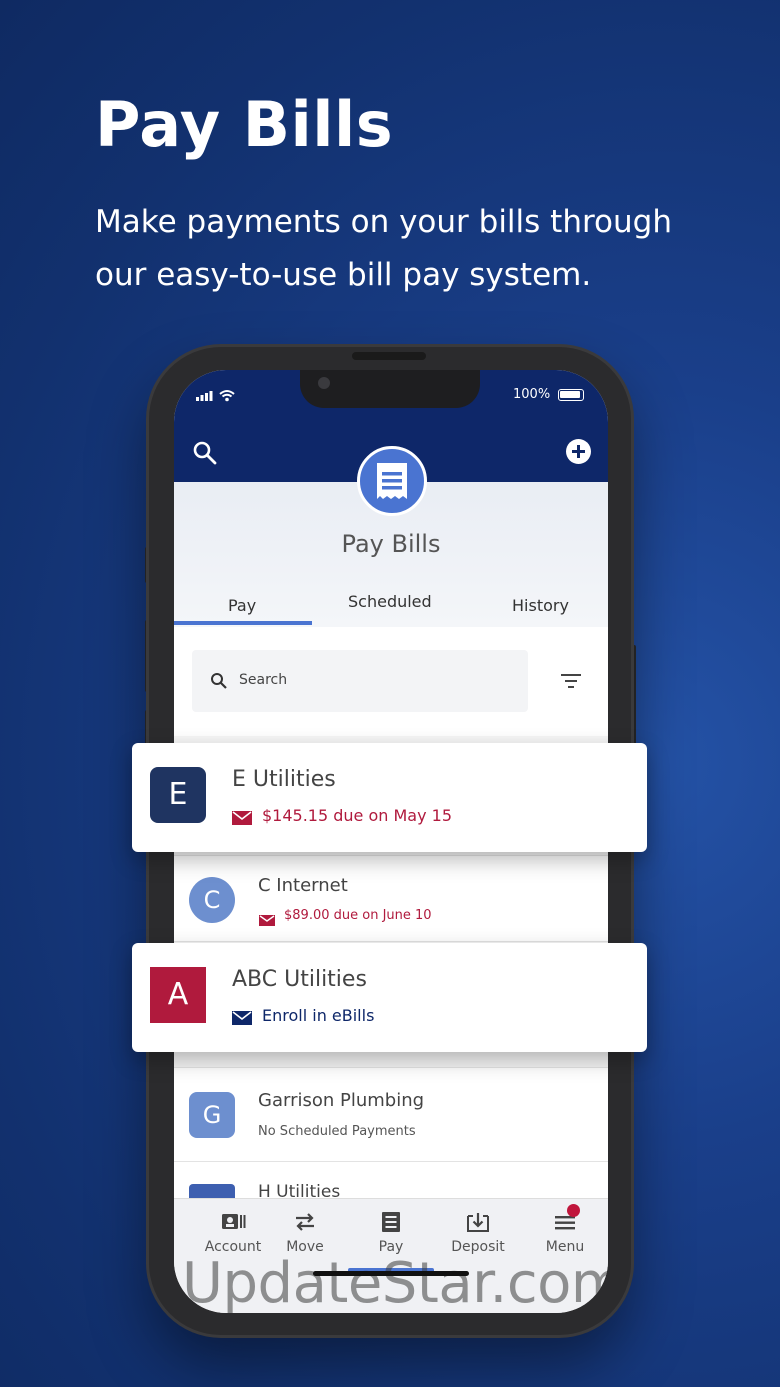  What do you see at coordinates (178, 795) in the screenshot?
I see `payee-avatar: E` at bounding box center [178, 795].